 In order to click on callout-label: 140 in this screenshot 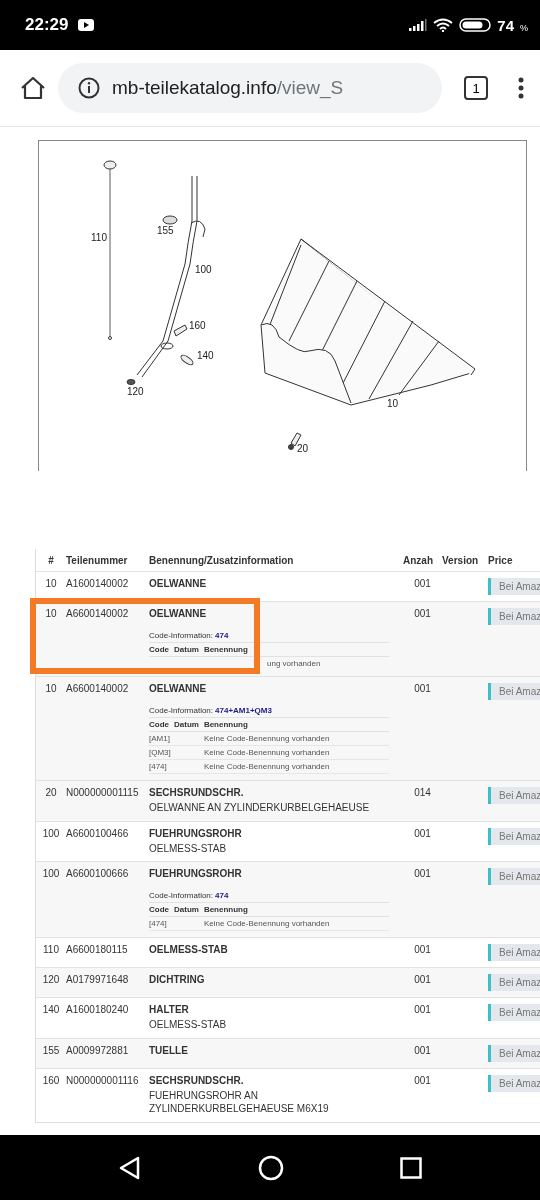, I will do `click(205, 355)`.